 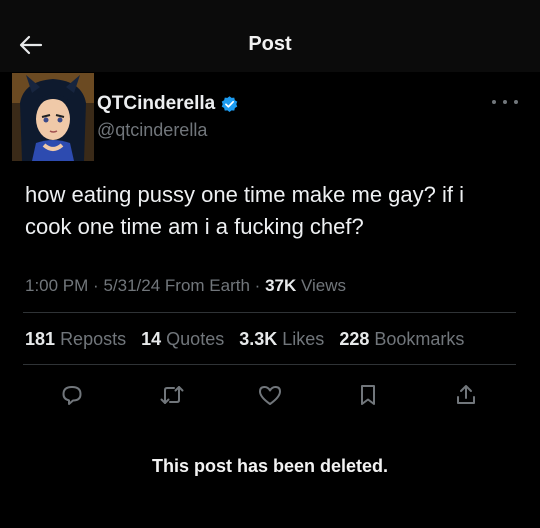 I want to click on tweet-date: 5/31/24, so click(x=131, y=285).